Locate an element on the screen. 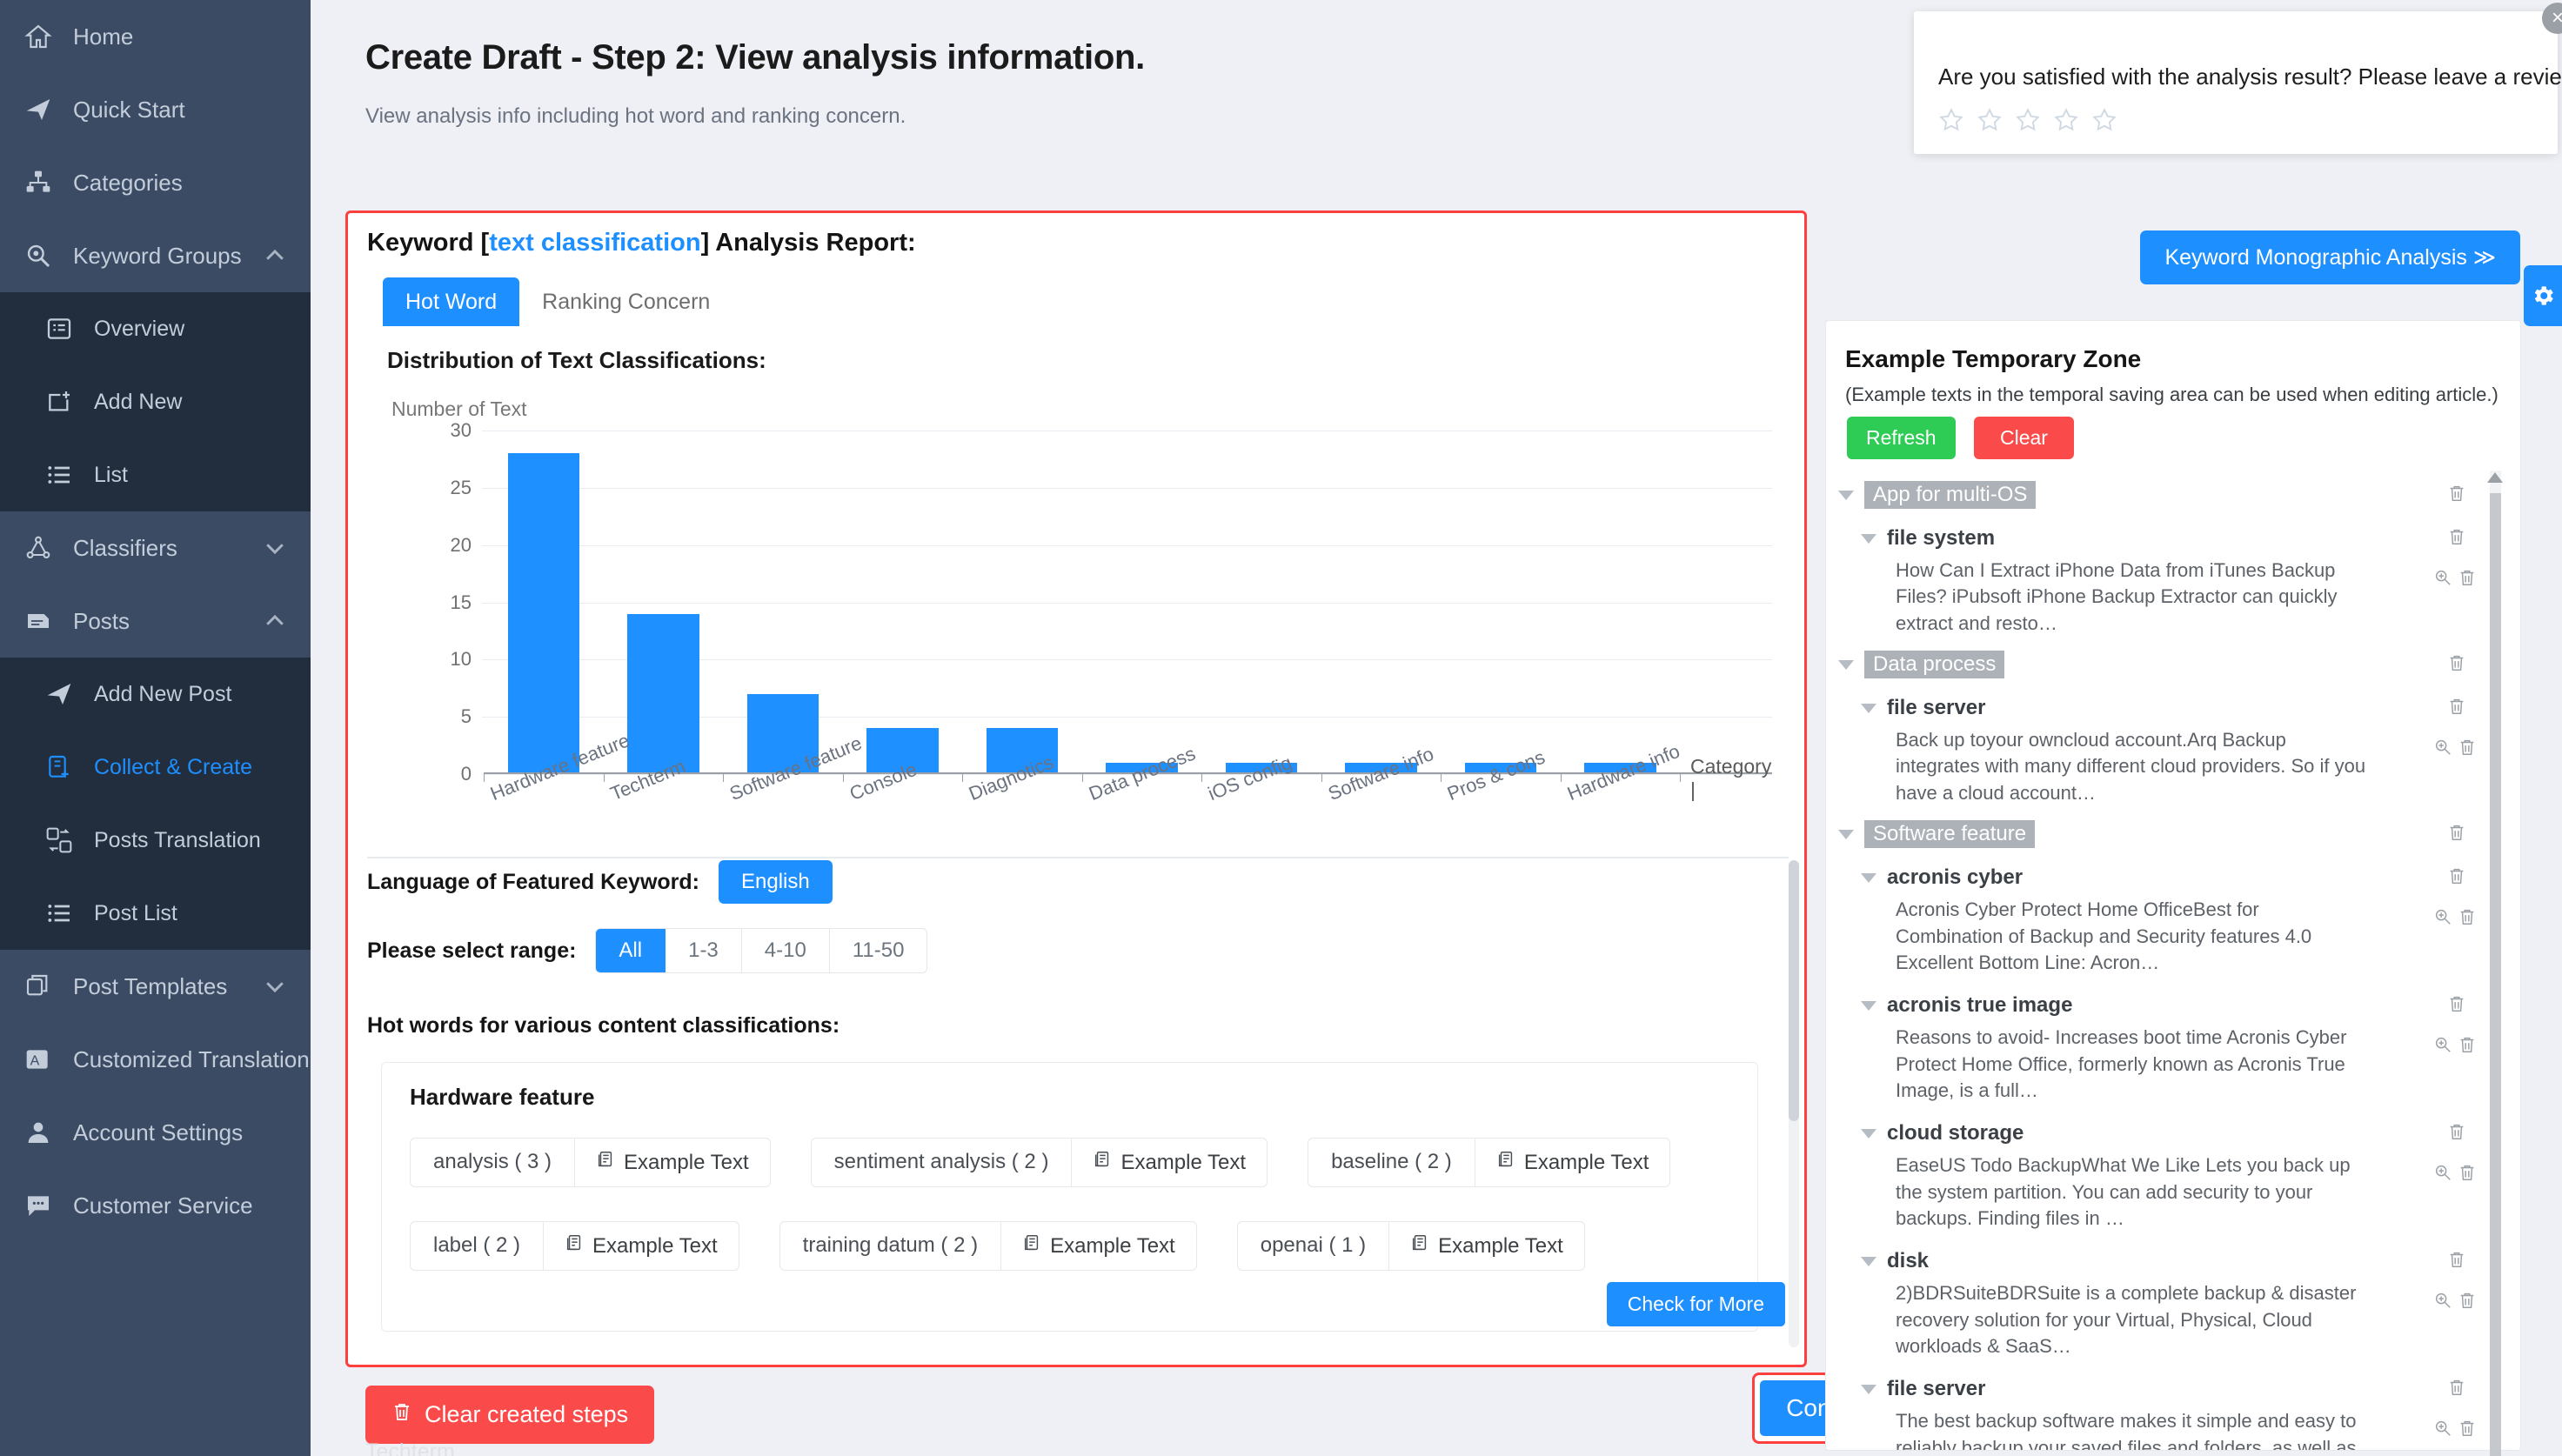 The width and height of the screenshot is (2562, 1456). sidebar-item-add-new: Add New is located at coordinates (155, 401).